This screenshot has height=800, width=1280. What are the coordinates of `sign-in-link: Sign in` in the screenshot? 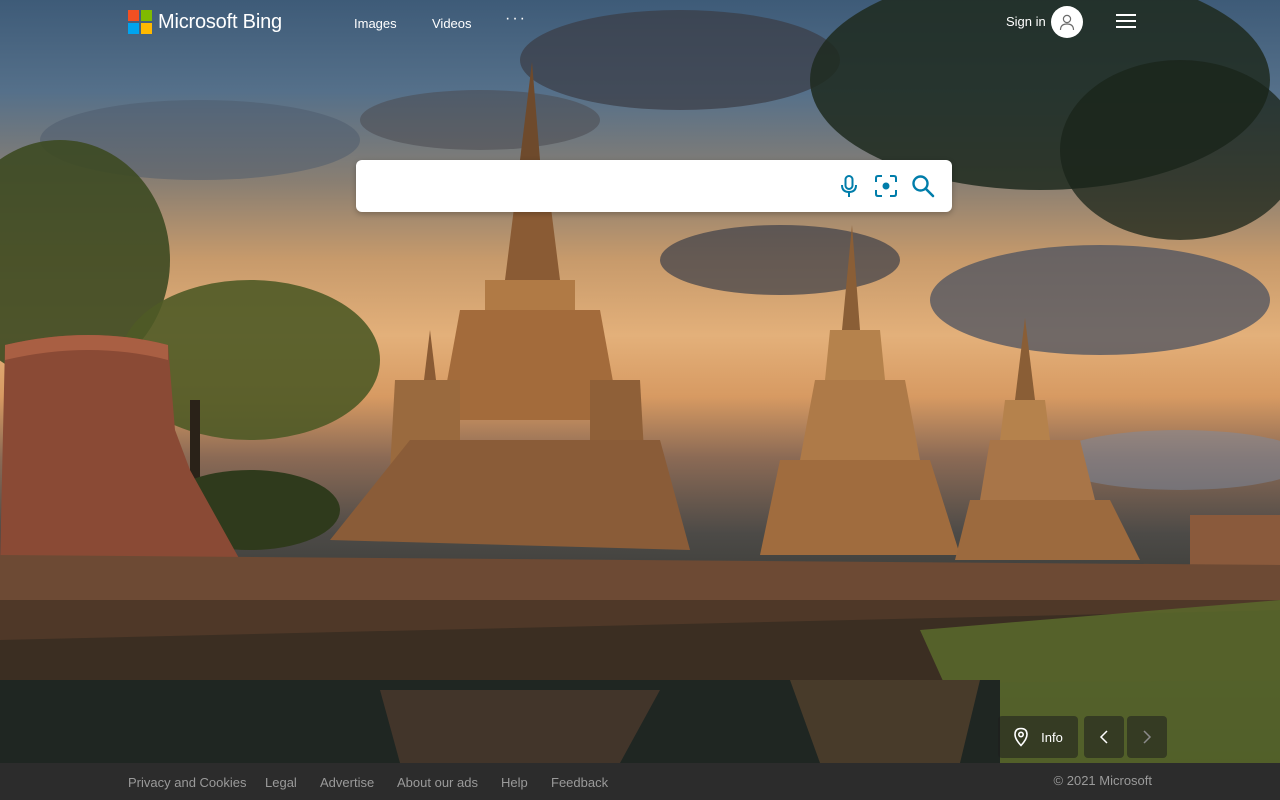 It's located at (1026, 21).